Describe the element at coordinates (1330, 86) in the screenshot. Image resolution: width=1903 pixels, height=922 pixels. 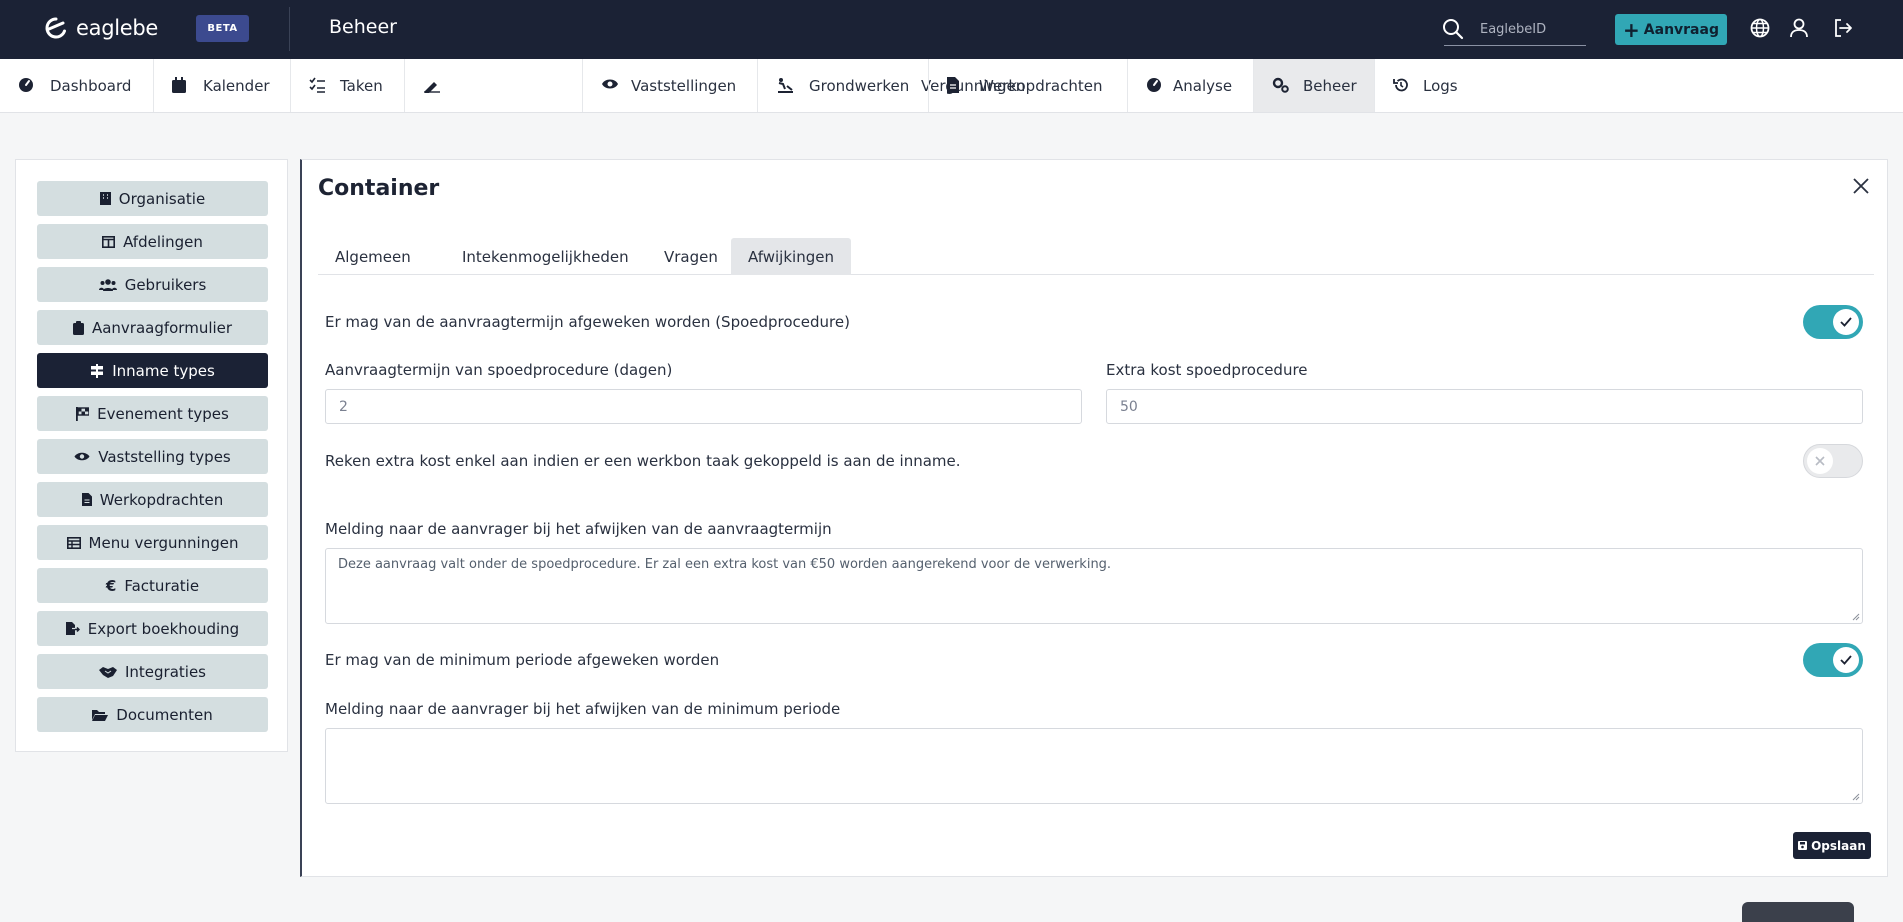
I see `nav-label: Beheer` at that location.